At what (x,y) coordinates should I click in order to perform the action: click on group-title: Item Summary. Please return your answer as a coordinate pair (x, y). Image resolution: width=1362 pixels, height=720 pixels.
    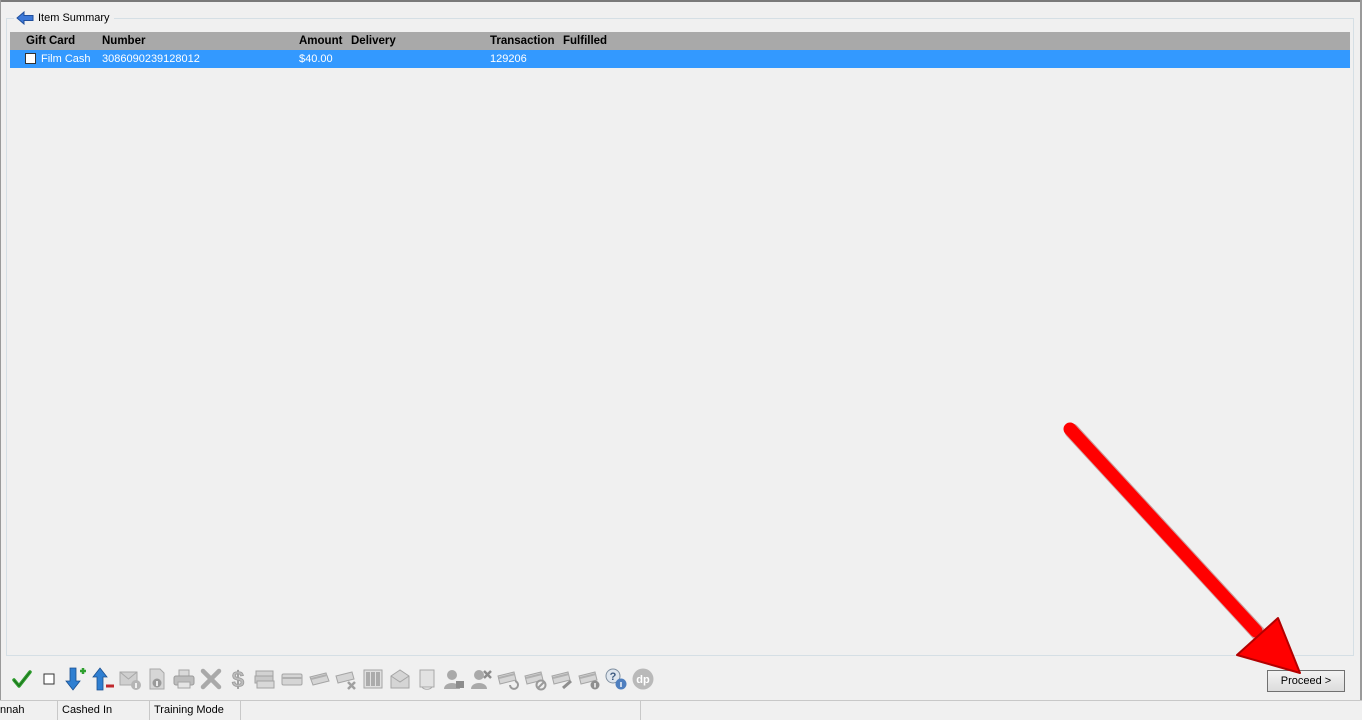
    Looking at the image, I should click on (74, 18).